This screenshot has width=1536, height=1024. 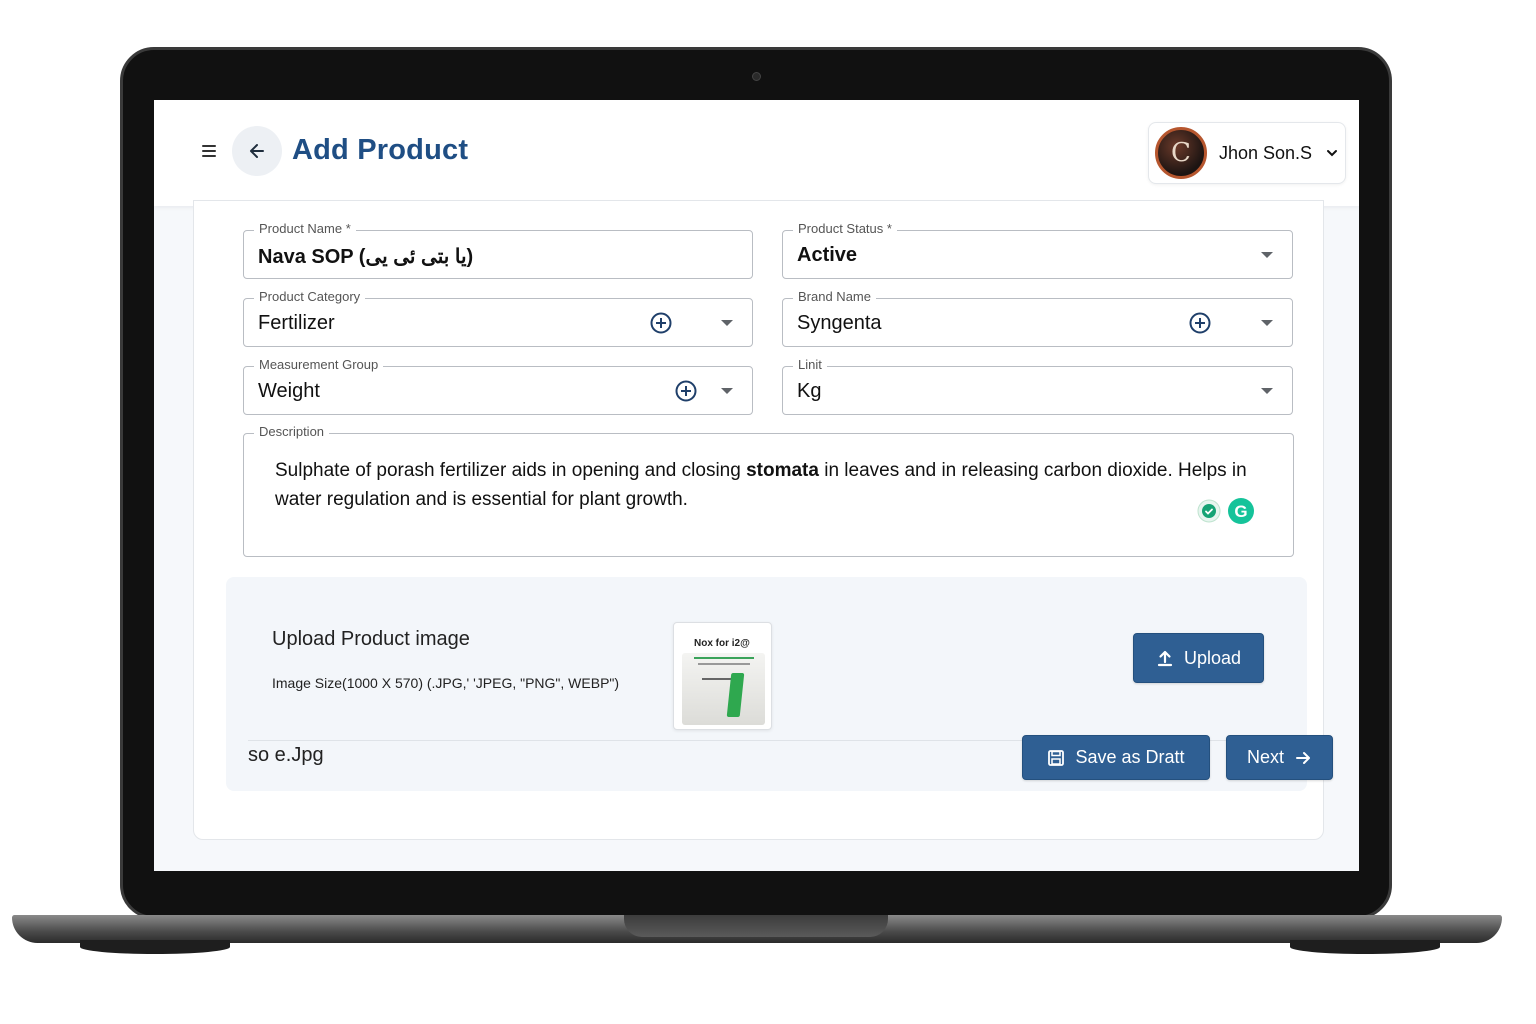 I want to click on product-name-label: Product Name *, so click(x=305, y=228).